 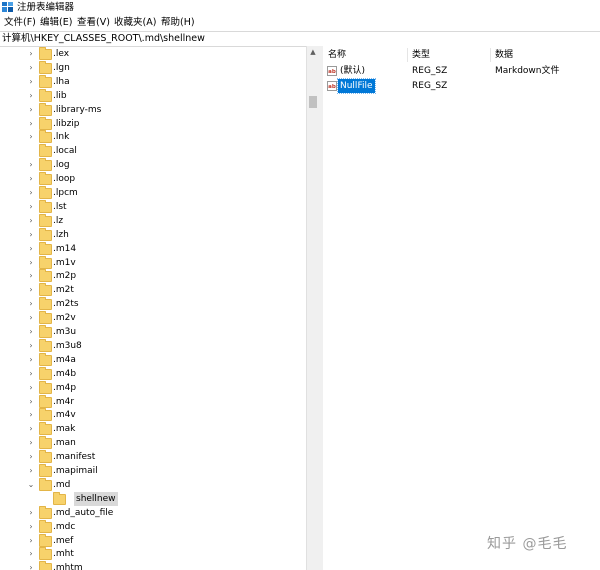 I want to click on menu-view: 查看(V), so click(x=93, y=22).